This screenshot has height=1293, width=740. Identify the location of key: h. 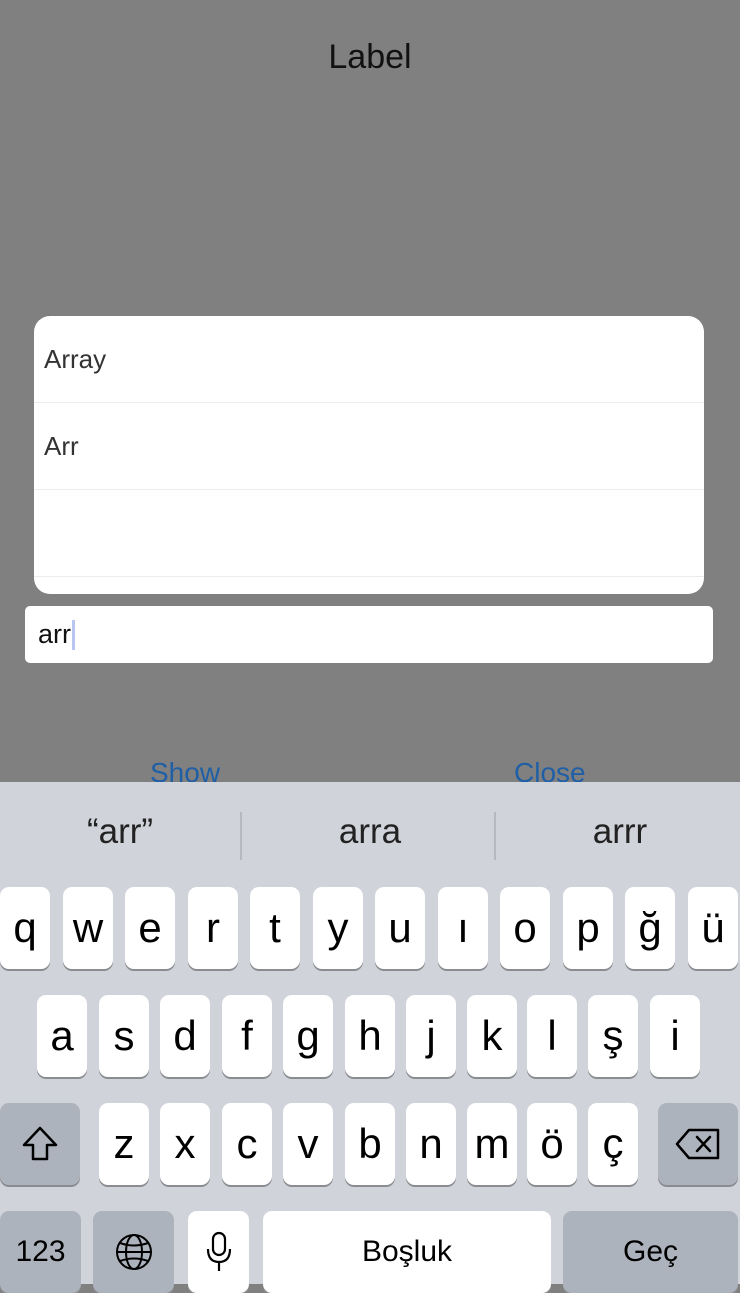
(370, 1036).